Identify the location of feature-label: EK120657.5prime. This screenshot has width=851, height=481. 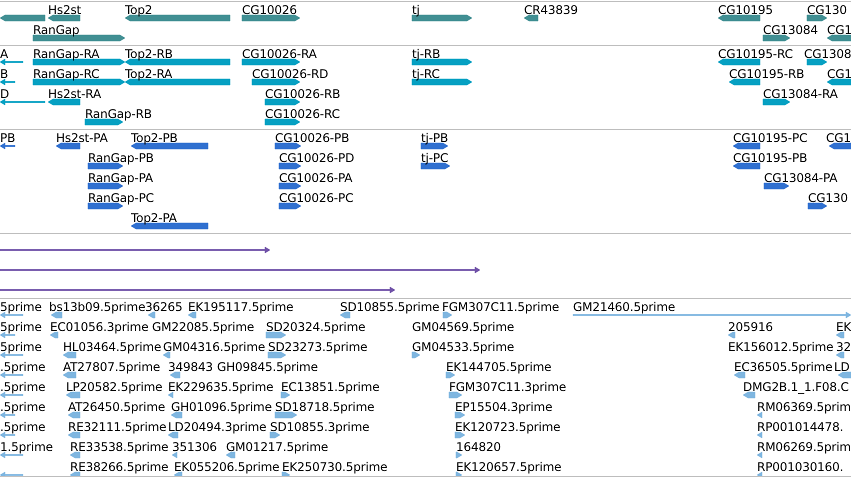
(509, 467).